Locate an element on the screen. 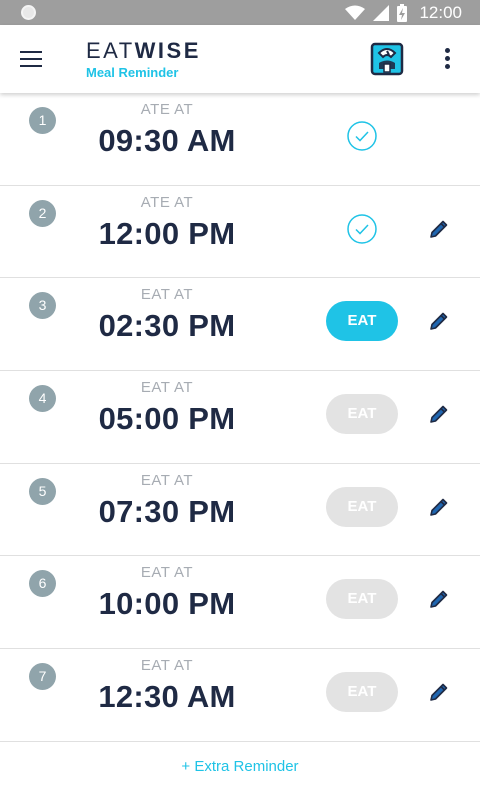  meal-row-2: 2 ATE AT 12:00 PM is located at coordinates (240, 232).